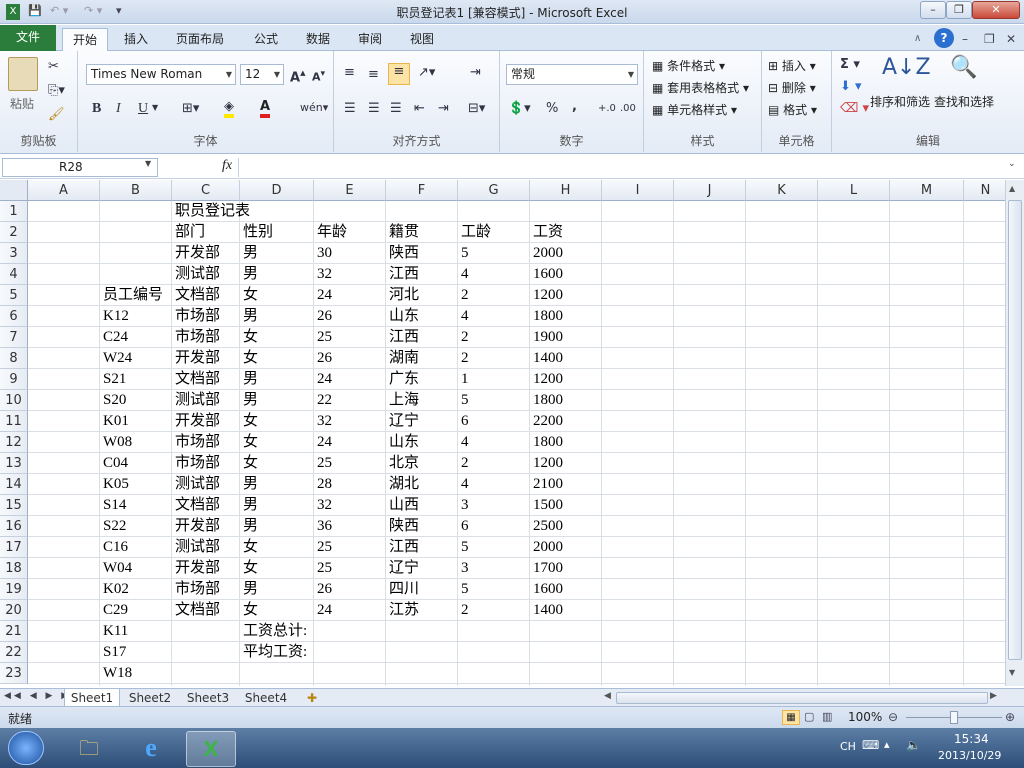 This screenshot has width=1024, height=768. Describe the element at coordinates (402, 610) in the screenshot. I see `cell-F20: 江苏` at that location.